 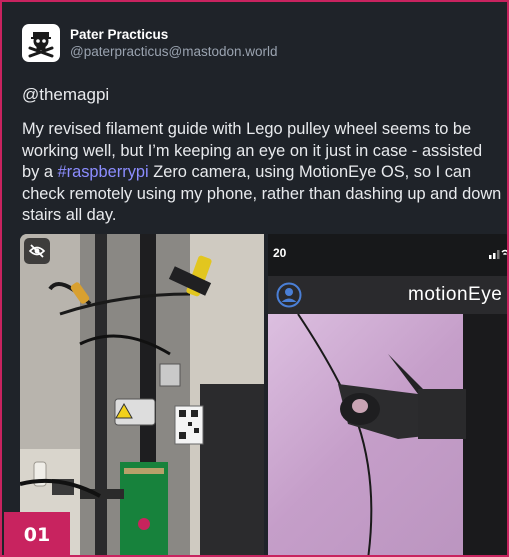 I want to click on hashtag-link: #raspberrypi, so click(x=103, y=172).